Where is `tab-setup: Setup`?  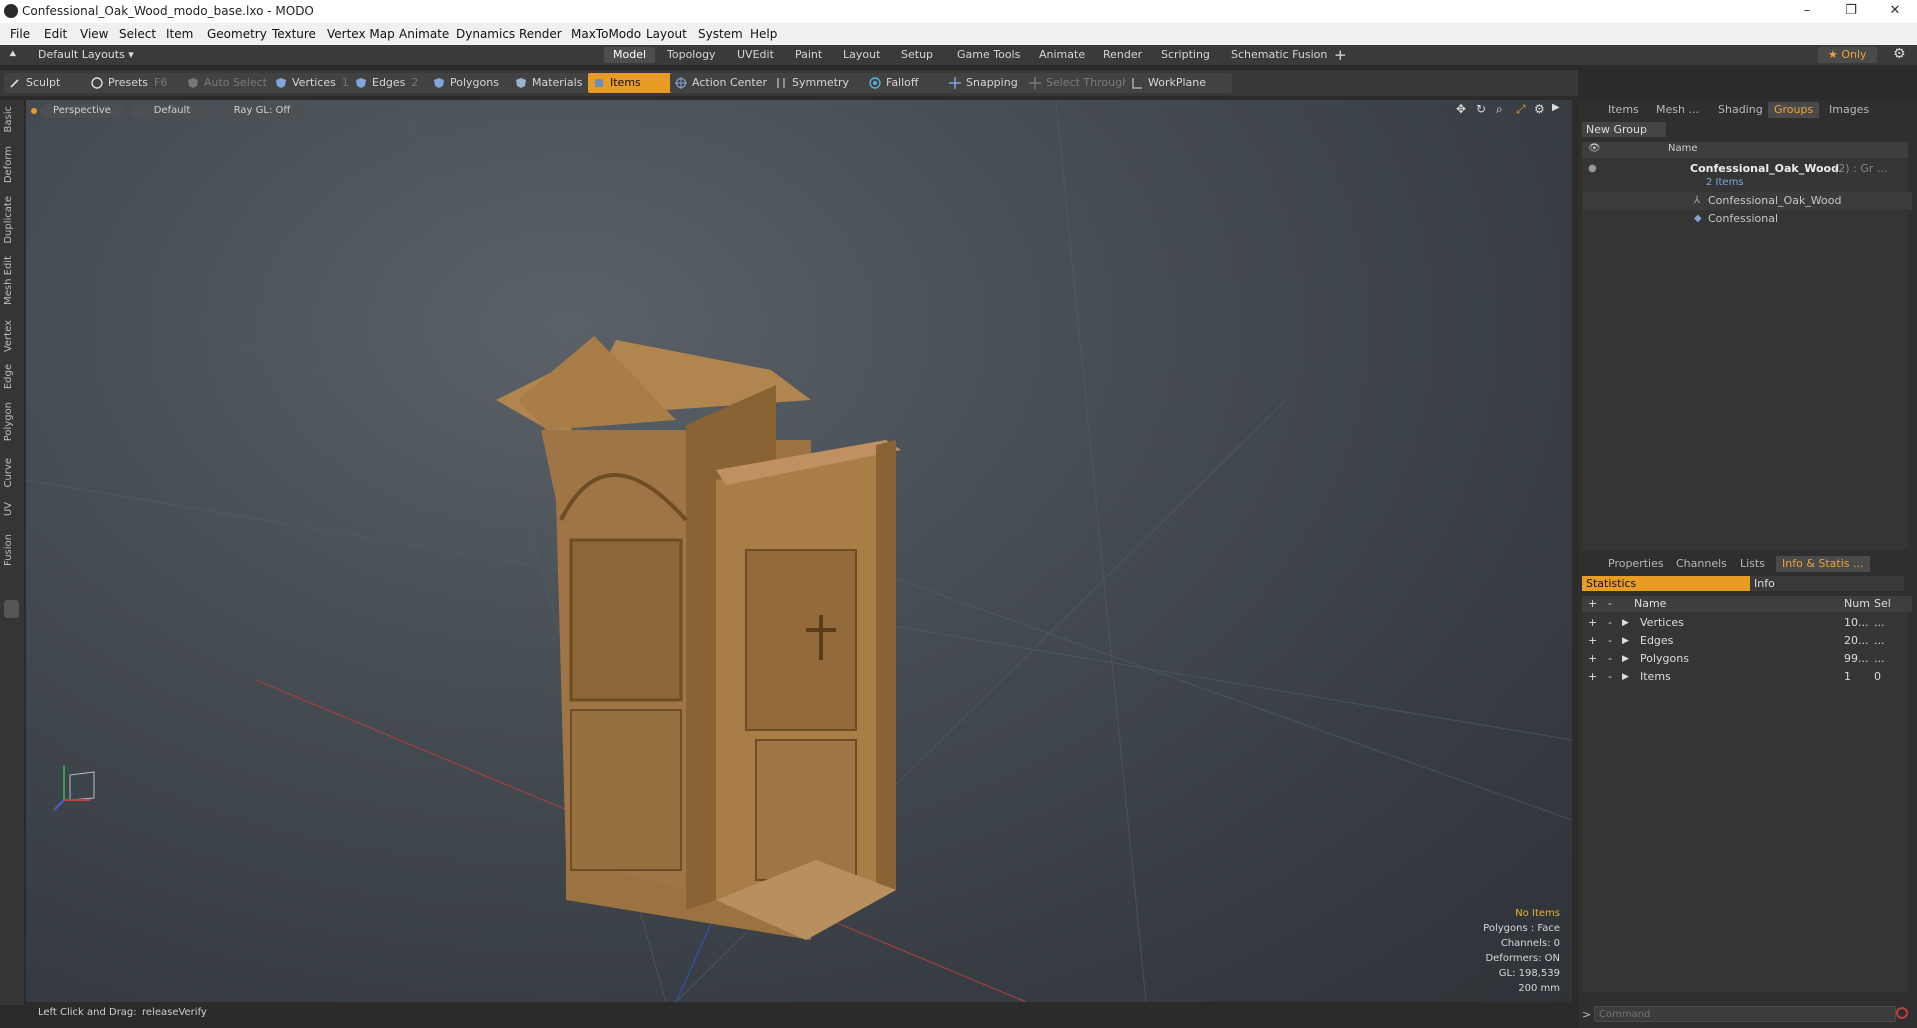
tab-setup: Setup is located at coordinates (917, 55).